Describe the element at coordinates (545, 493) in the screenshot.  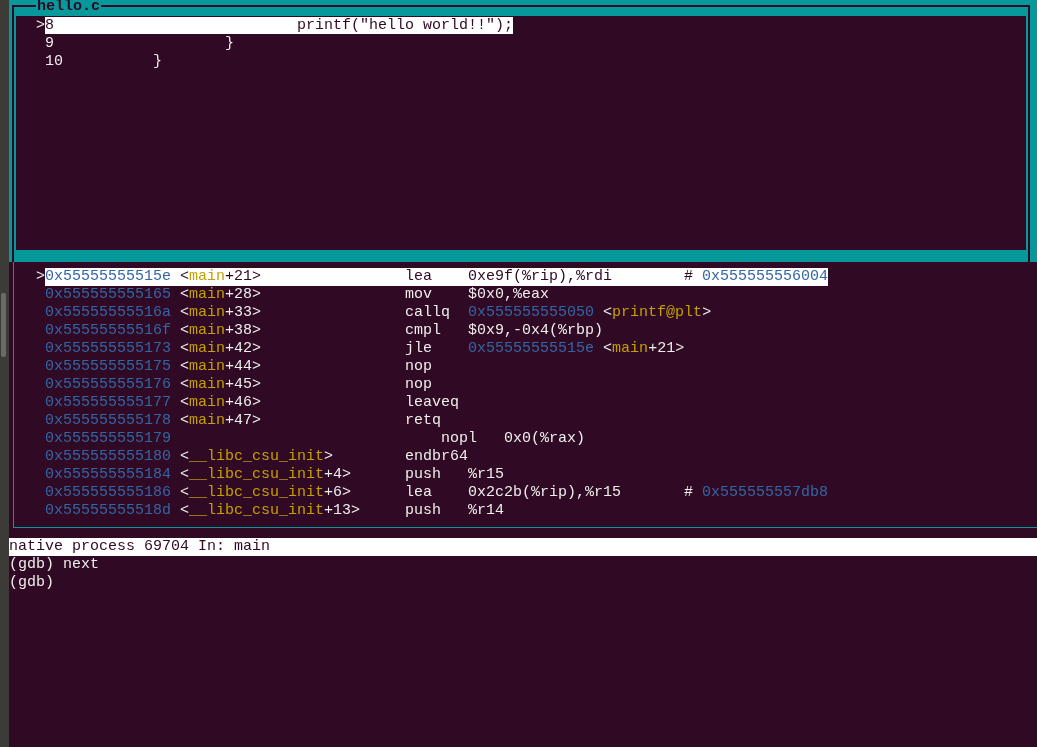
I see `asm-operands: 0x2c2b(%rip),%r15` at that location.